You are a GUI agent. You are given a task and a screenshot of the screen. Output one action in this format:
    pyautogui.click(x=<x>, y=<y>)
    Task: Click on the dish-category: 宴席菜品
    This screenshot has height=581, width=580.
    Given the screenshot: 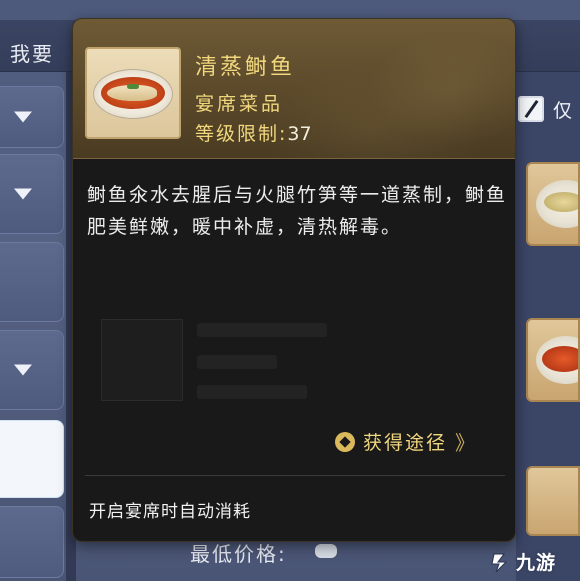 What is the action you would take?
    pyautogui.click(x=239, y=104)
    